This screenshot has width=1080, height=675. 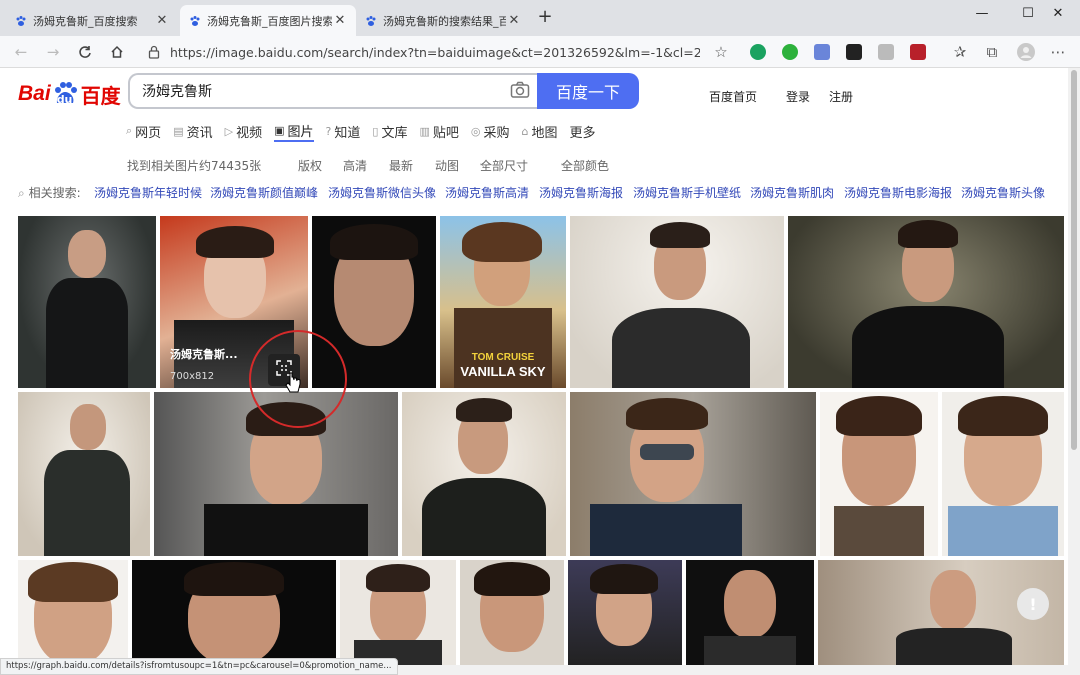 I want to click on question-icon: ?, so click(x=328, y=131).